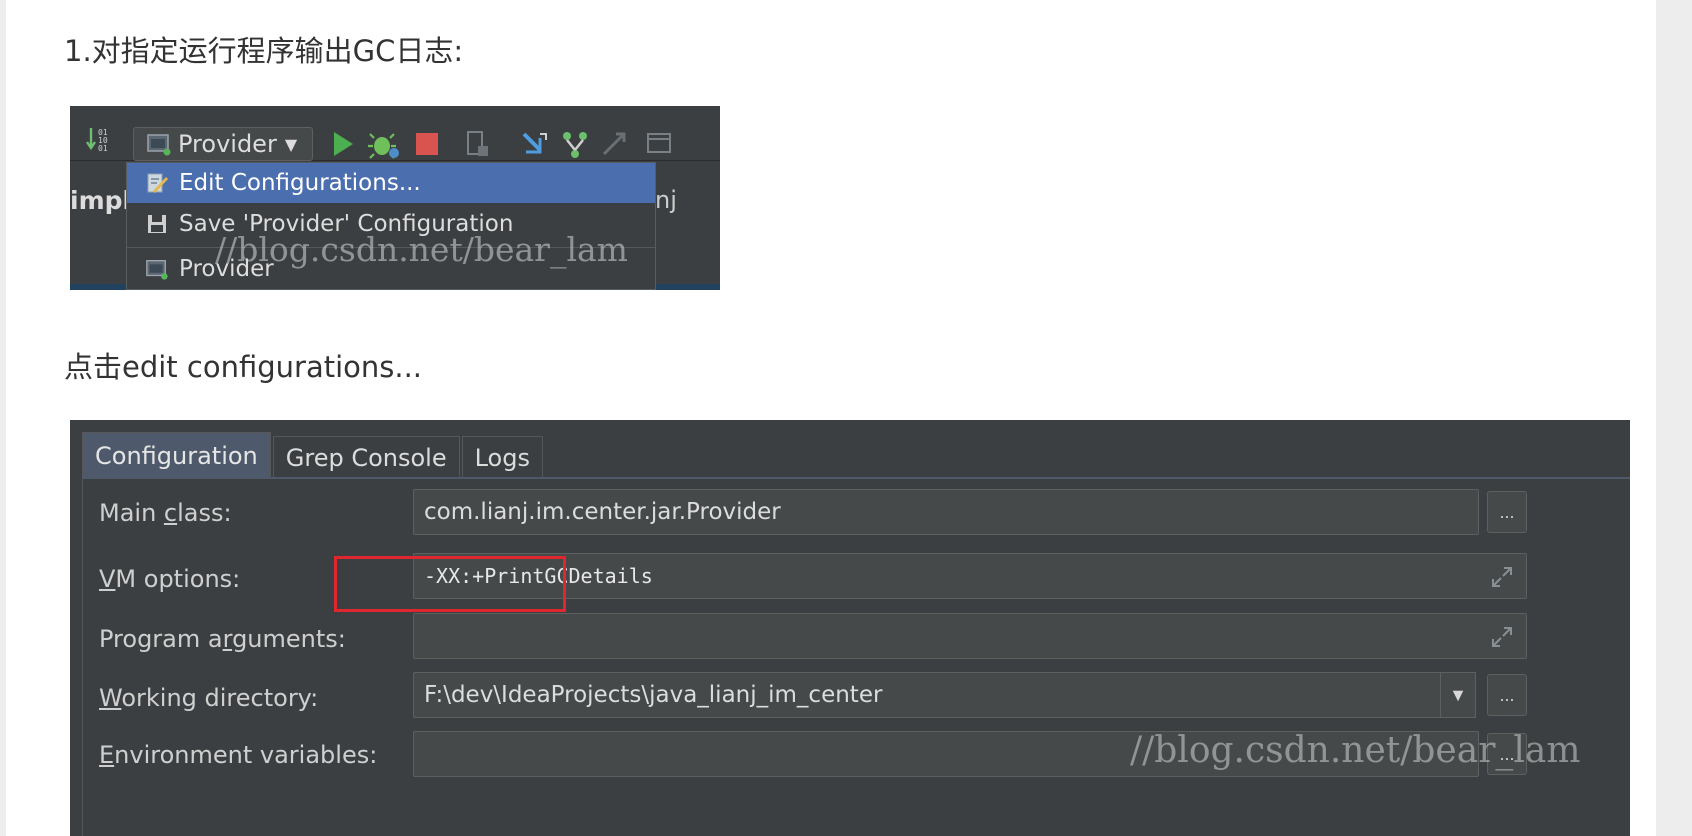 The width and height of the screenshot is (1692, 836). I want to click on working-directory-dropdown: ▼, so click(1458, 695).